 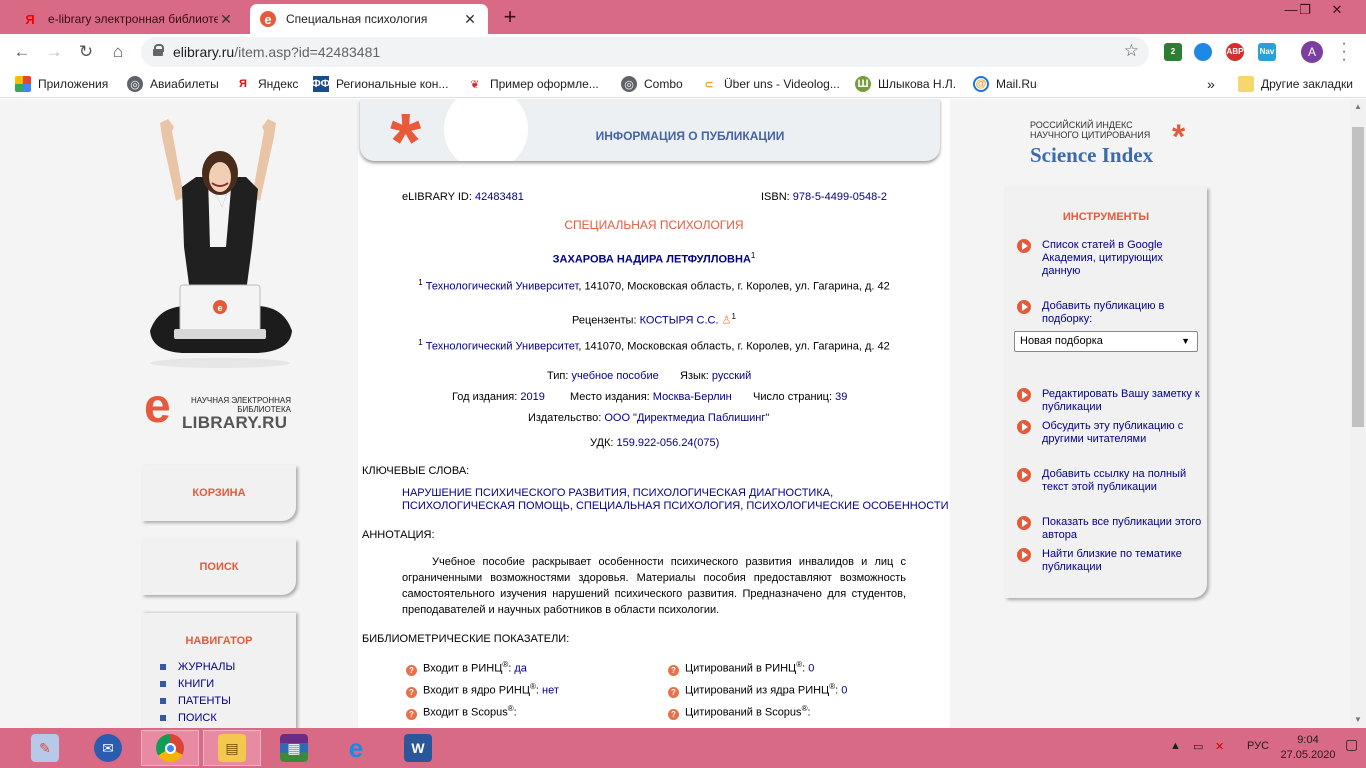 I want to click on ie-icon: e, so click(x=356, y=747).